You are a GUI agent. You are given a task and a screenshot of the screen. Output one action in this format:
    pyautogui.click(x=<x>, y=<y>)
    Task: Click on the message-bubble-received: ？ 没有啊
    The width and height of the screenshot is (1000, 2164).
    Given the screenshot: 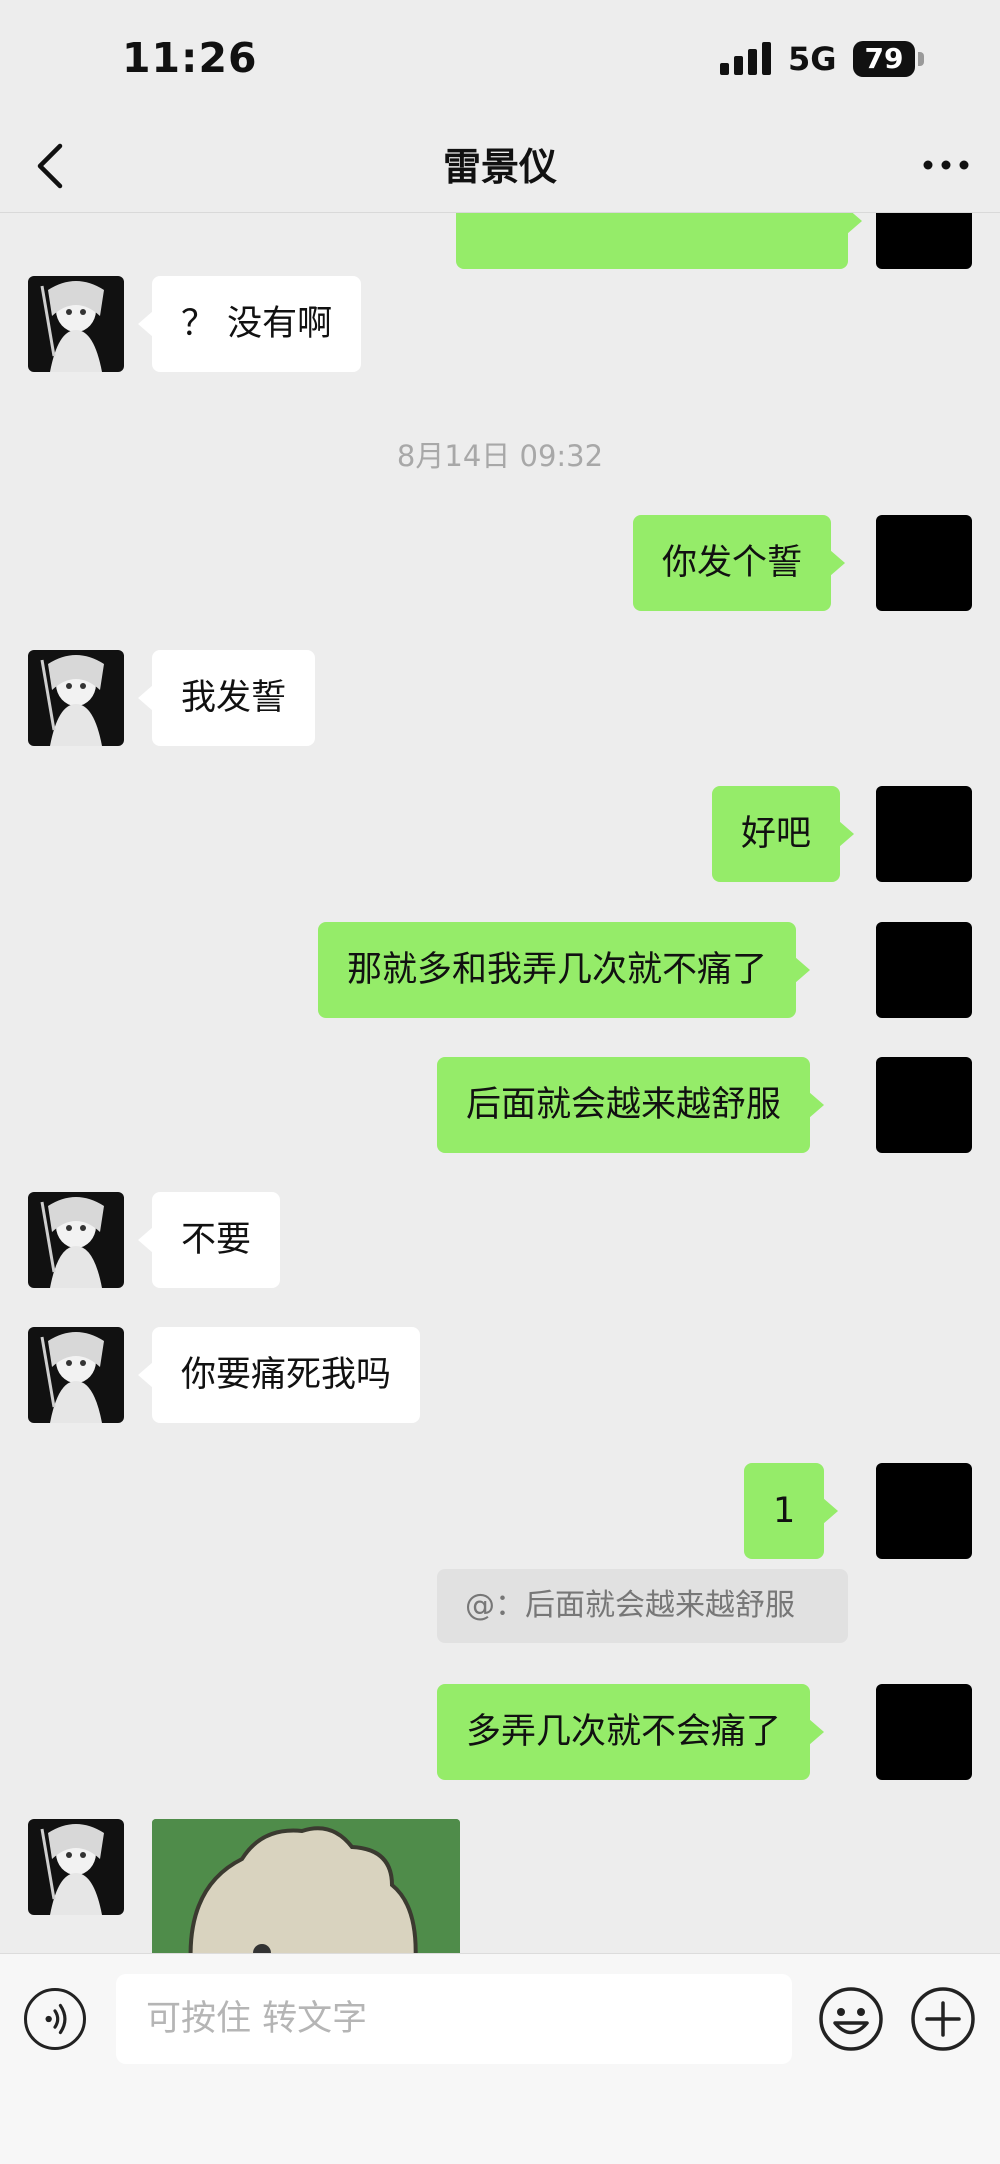 What is the action you would take?
    pyautogui.click(x=249, y=324)
    